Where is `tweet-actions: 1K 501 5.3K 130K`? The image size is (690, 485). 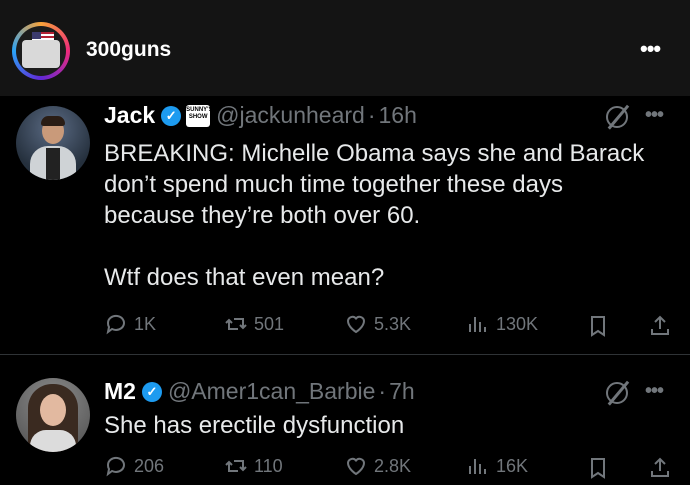
tweet-actions: 1K 501 5.3K 130K is located at coordinates (345, 327).